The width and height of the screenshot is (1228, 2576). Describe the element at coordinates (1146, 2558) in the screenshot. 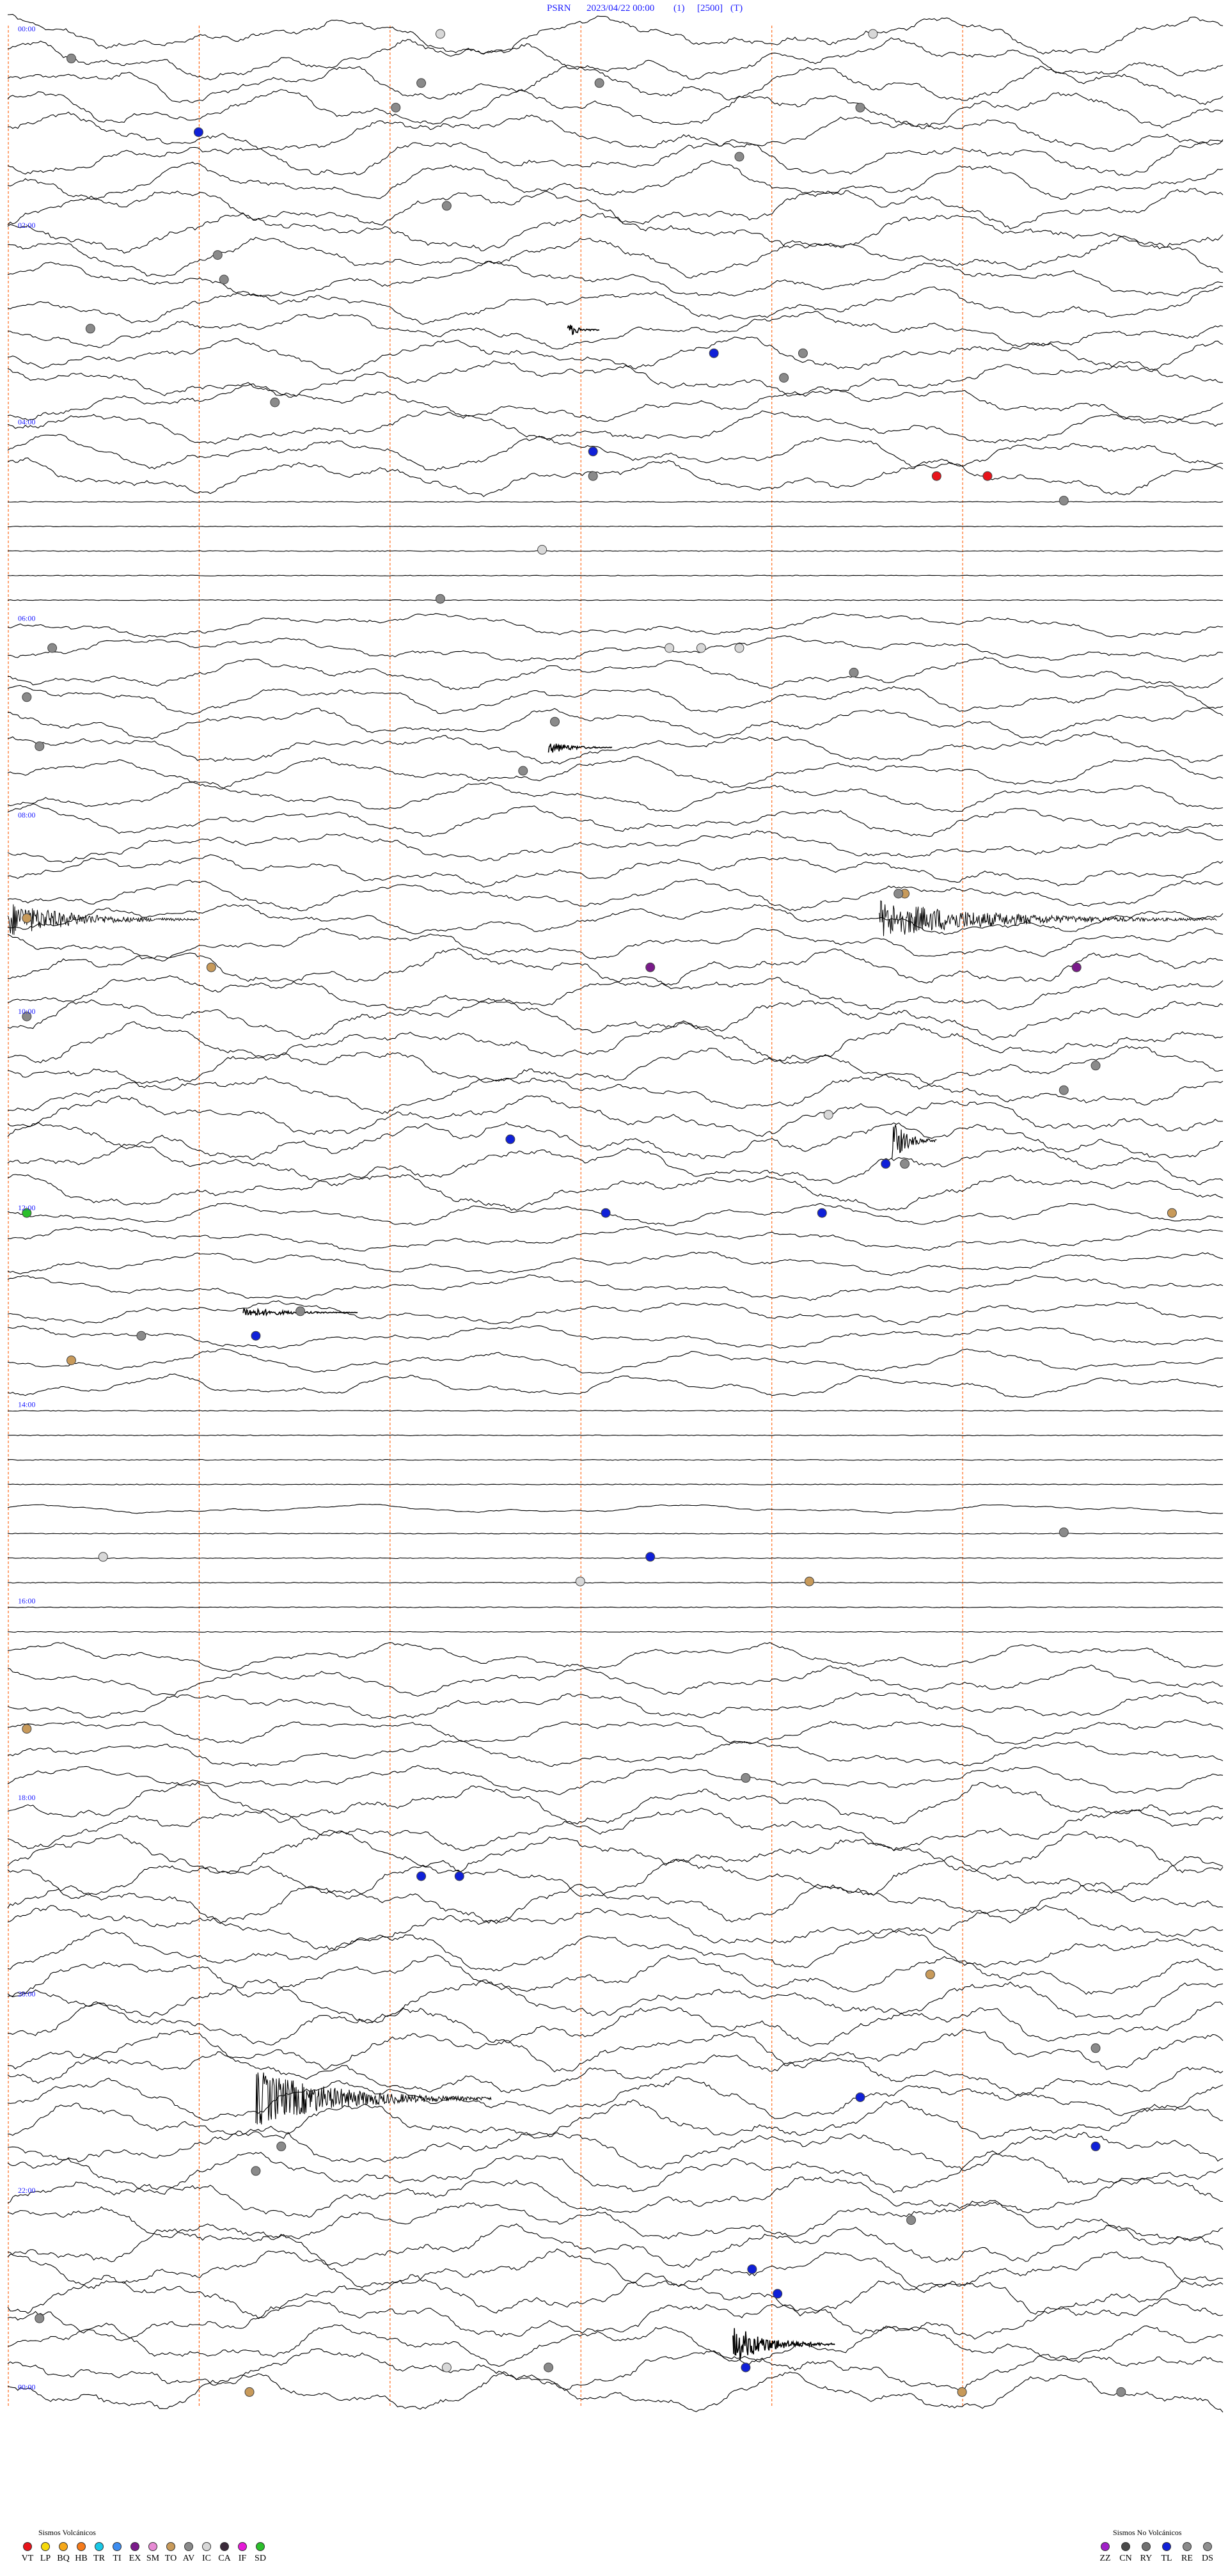

I see `legend-code-ry: RY` at that location.